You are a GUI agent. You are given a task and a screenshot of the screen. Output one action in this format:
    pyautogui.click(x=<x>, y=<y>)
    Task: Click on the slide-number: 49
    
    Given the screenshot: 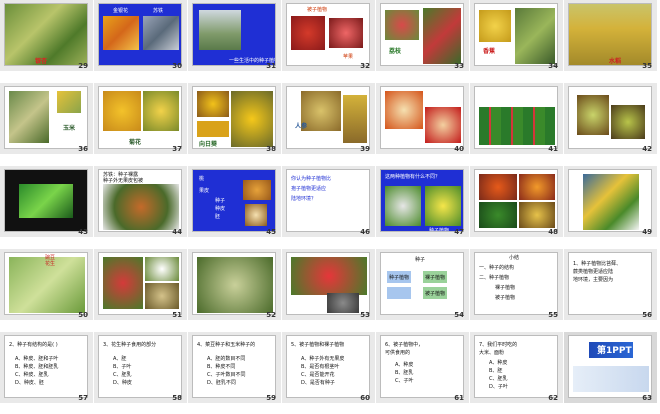 What is the action you would take?
    pyautogui.click(x=647, y=232)
    